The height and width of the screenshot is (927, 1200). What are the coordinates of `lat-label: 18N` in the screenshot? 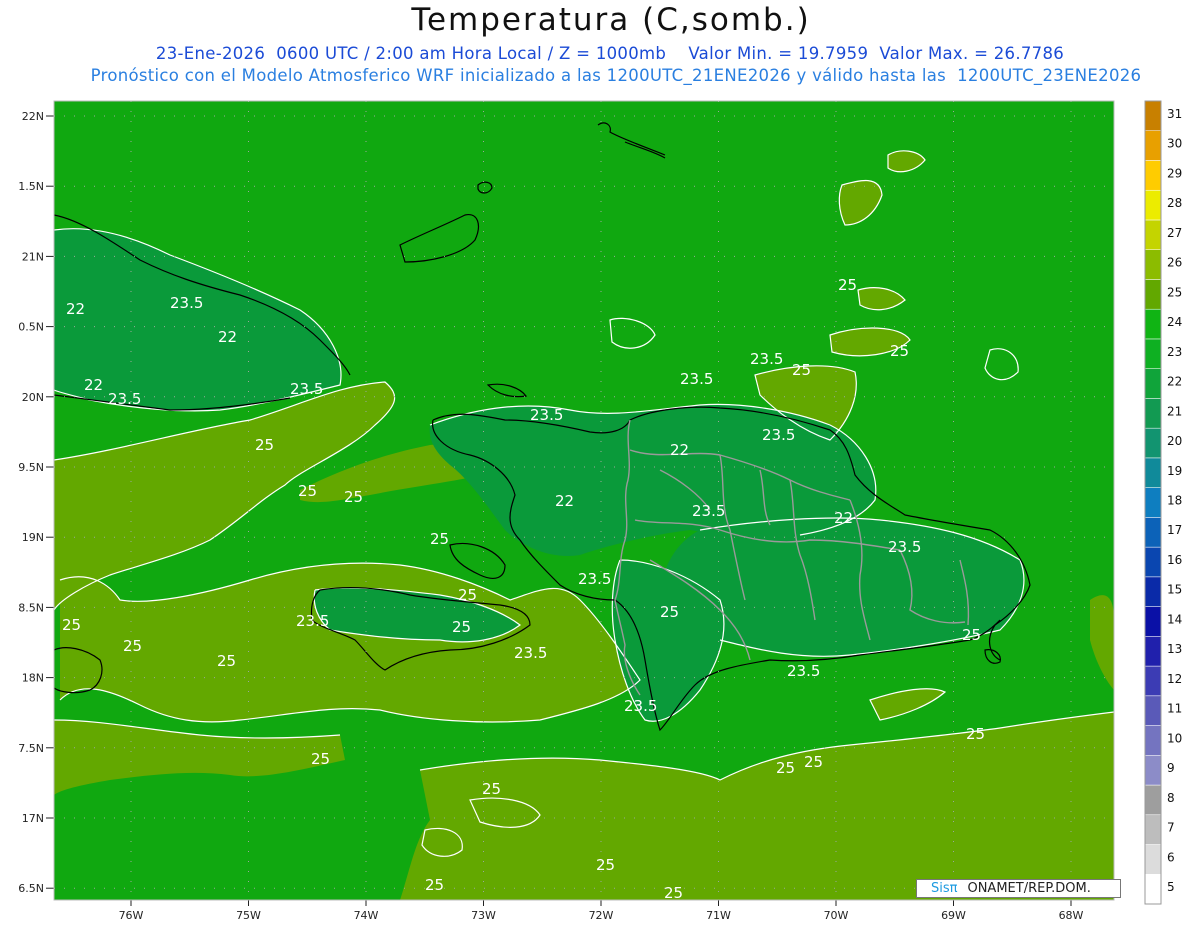 It's located at (33, 678).